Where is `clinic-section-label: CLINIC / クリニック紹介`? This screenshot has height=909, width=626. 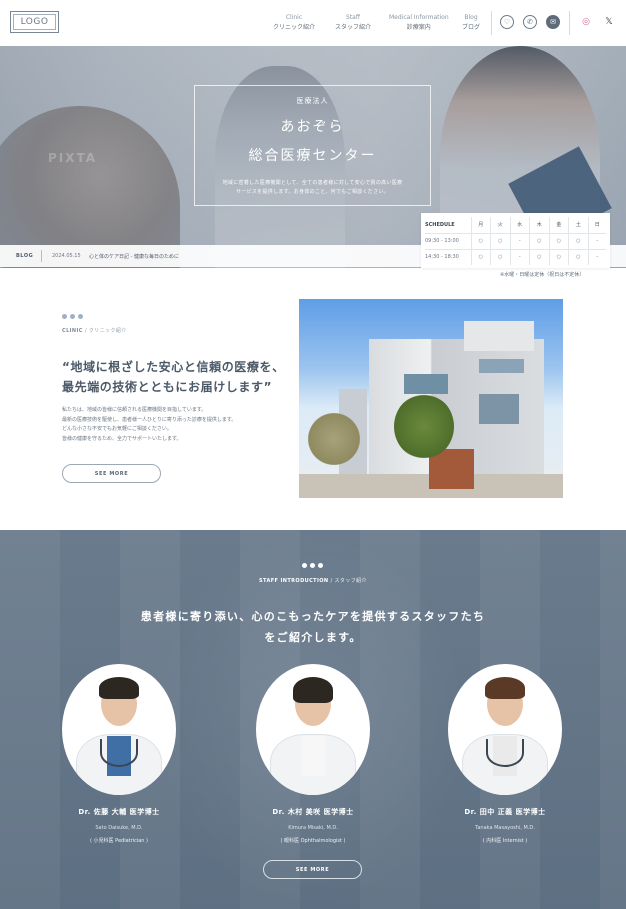 clinic-section-label: CLINIC / クリニック紹介 is located at coordinates (94, 330).